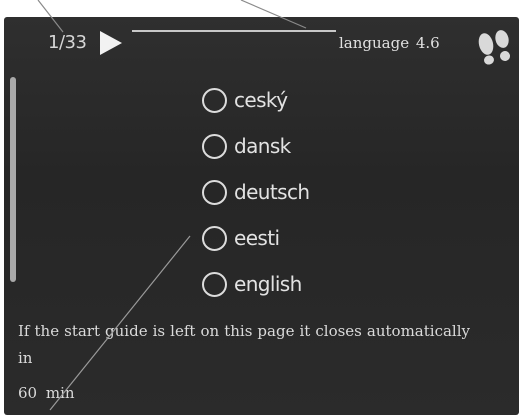 The width and height of the screenshot is (523, 415). Describe the element at coordinates (389, 43) in the screenshot. I see `menu-title: language 4.6` at that location.